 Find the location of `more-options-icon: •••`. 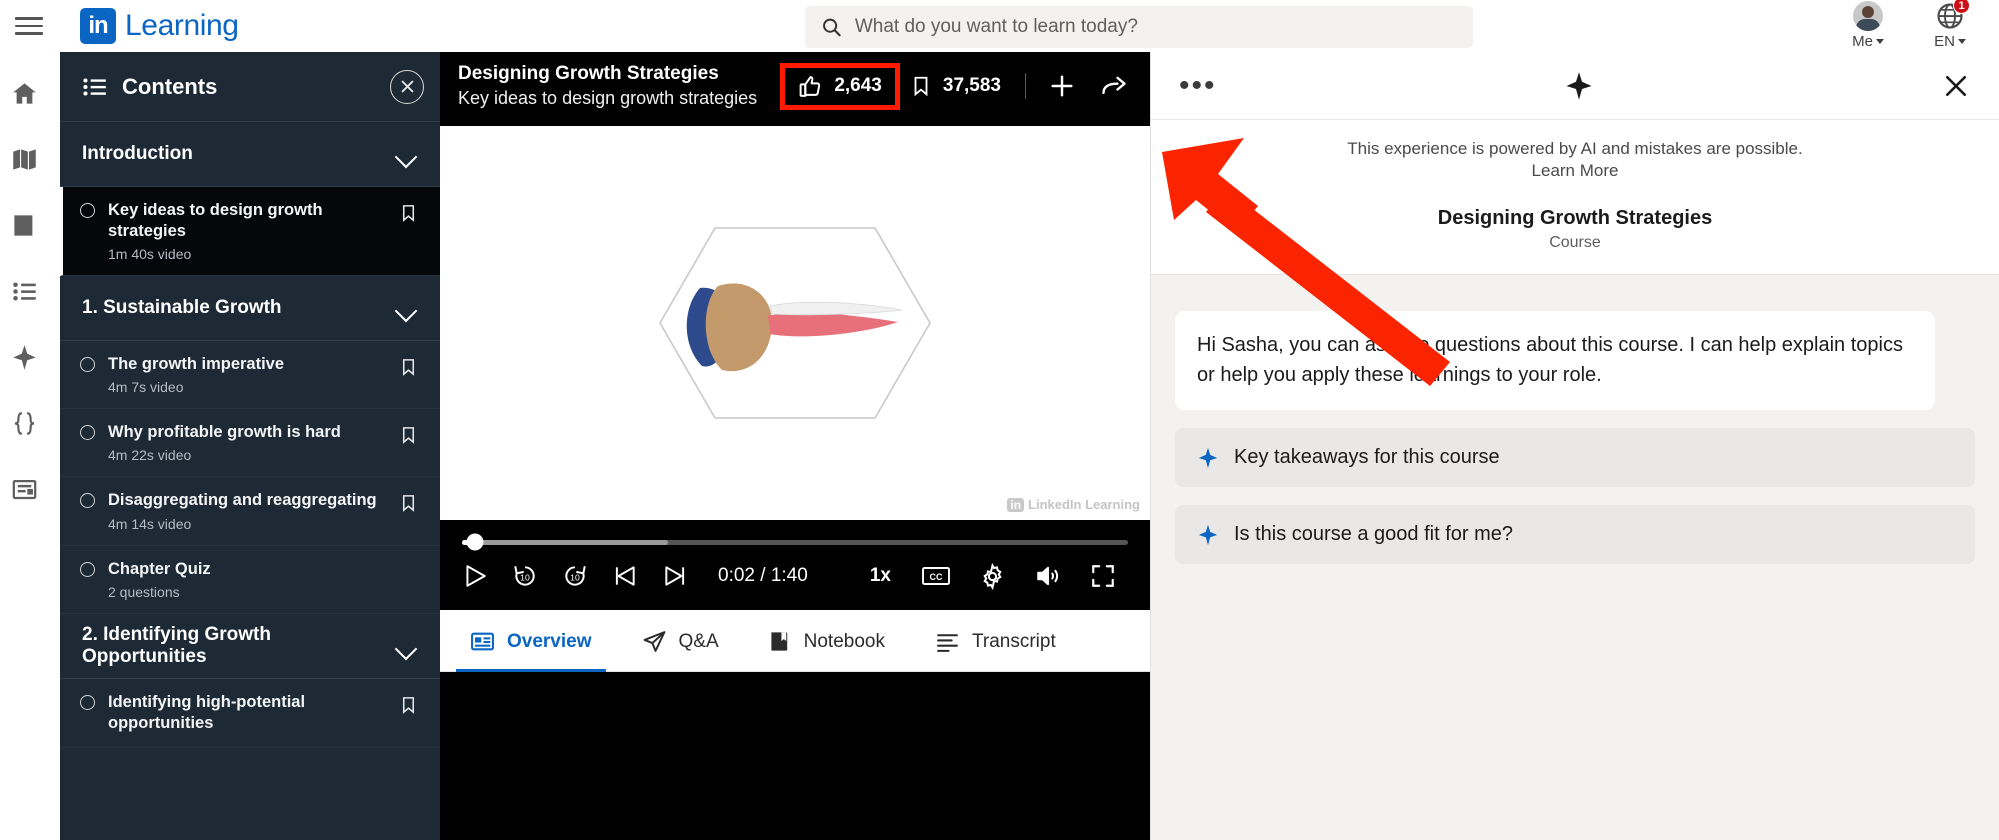

more-options-icon: ••• is located at coordinates (1198, 85).